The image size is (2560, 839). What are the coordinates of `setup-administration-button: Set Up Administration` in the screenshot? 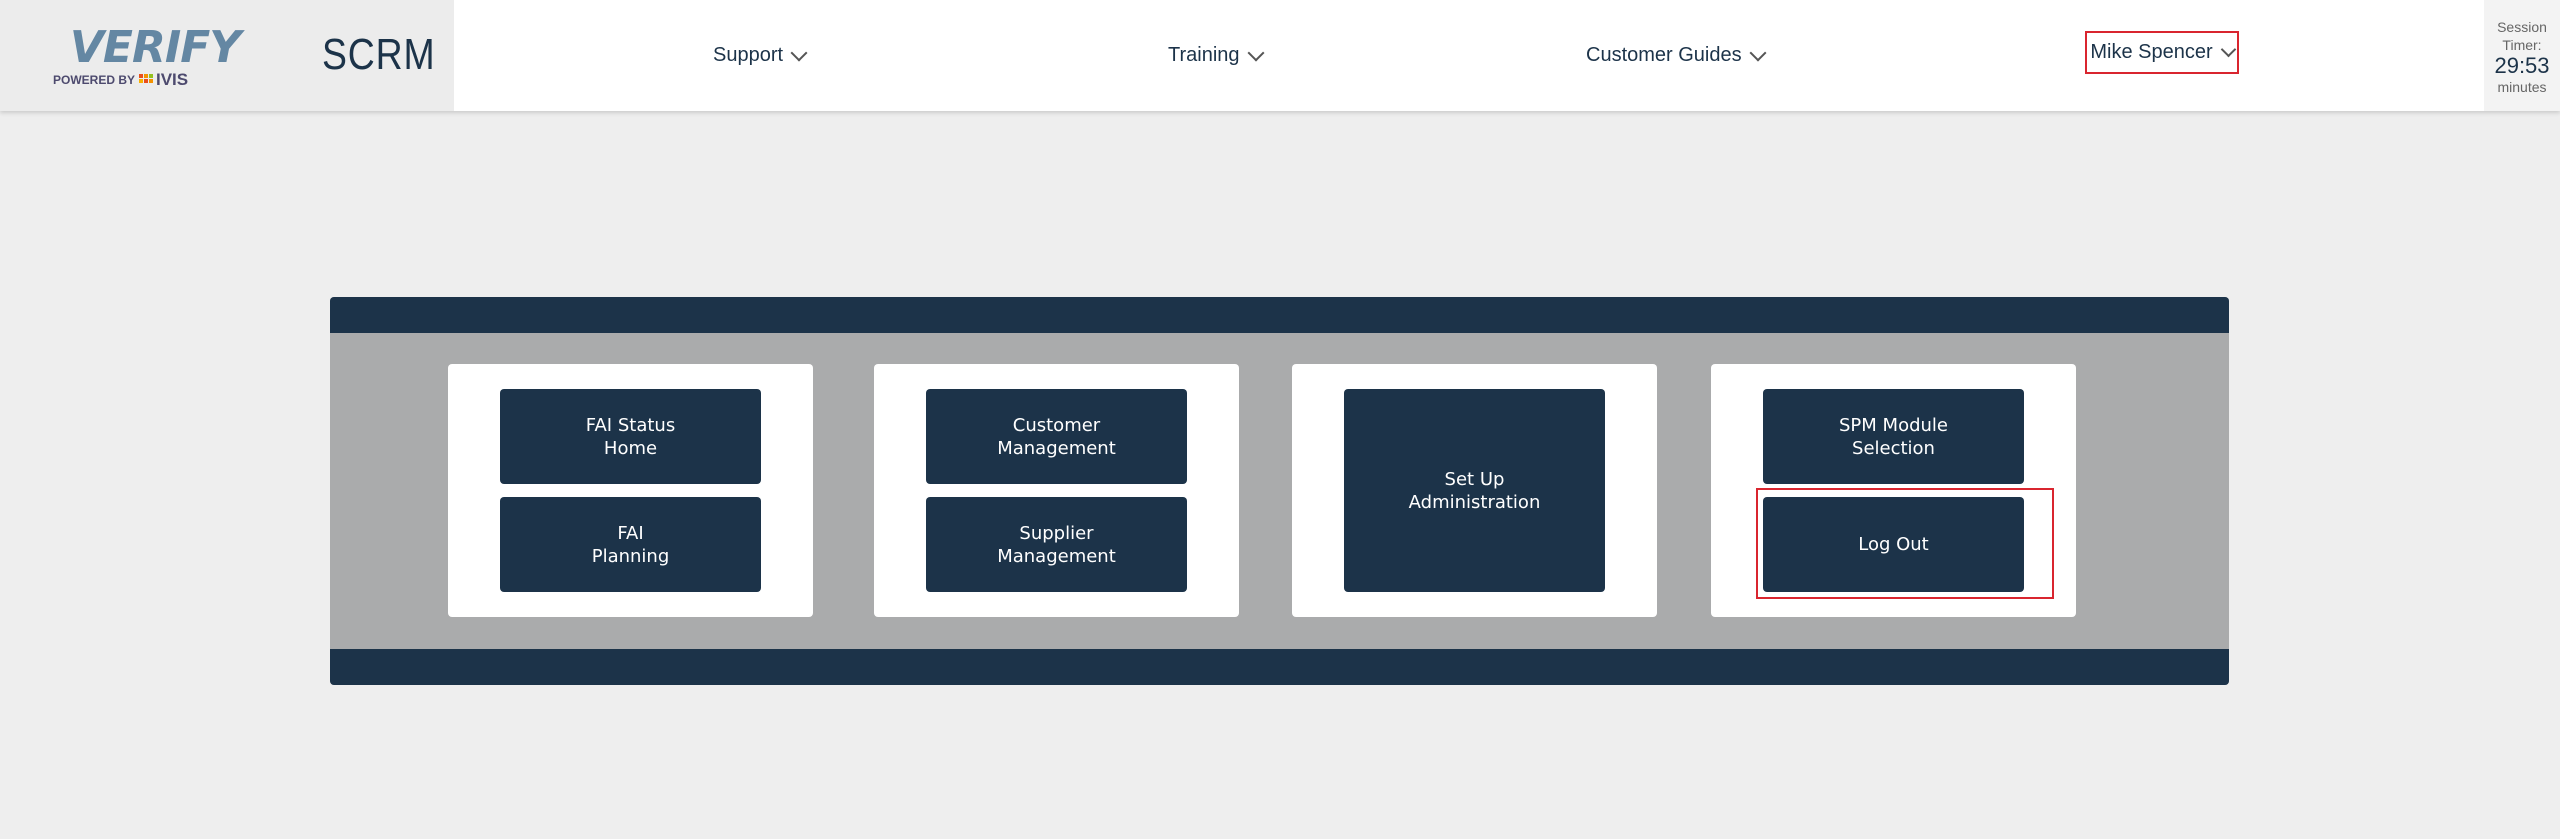 It's located at (1474, 490).